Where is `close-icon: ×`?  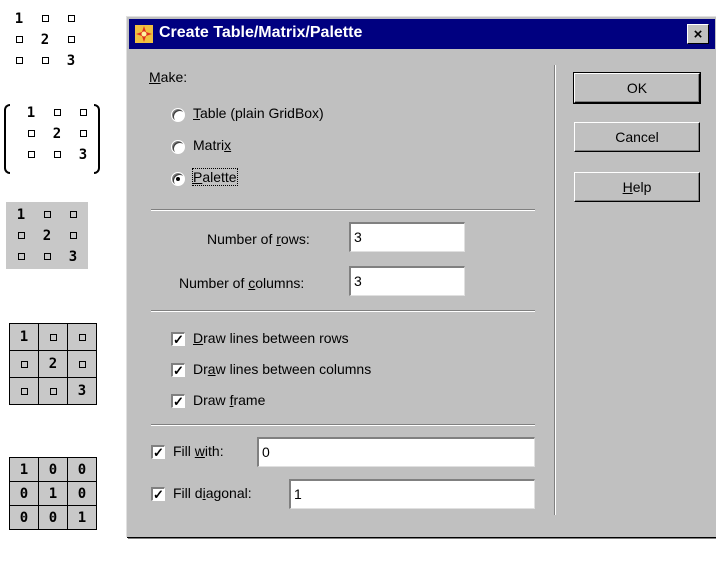
close-icon: × is located at coordinates (698, 34).